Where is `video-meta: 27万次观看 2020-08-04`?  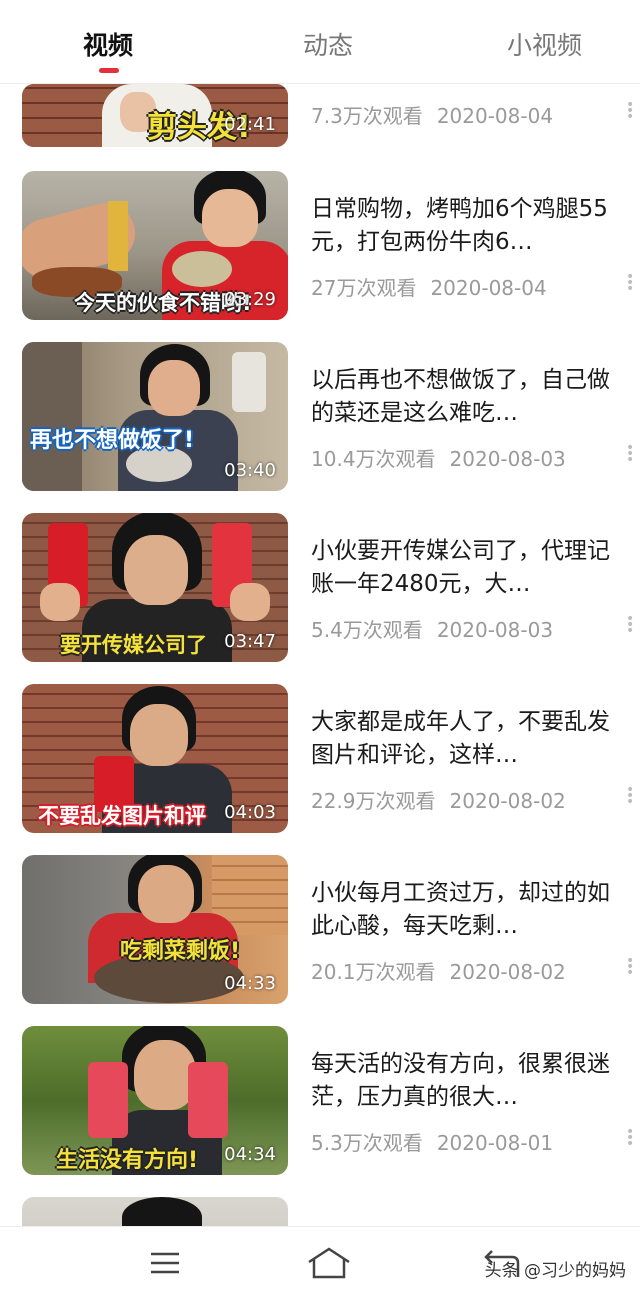
video-meta: 27万次观看 2020-08-04 is located at coordinates (436, 286).